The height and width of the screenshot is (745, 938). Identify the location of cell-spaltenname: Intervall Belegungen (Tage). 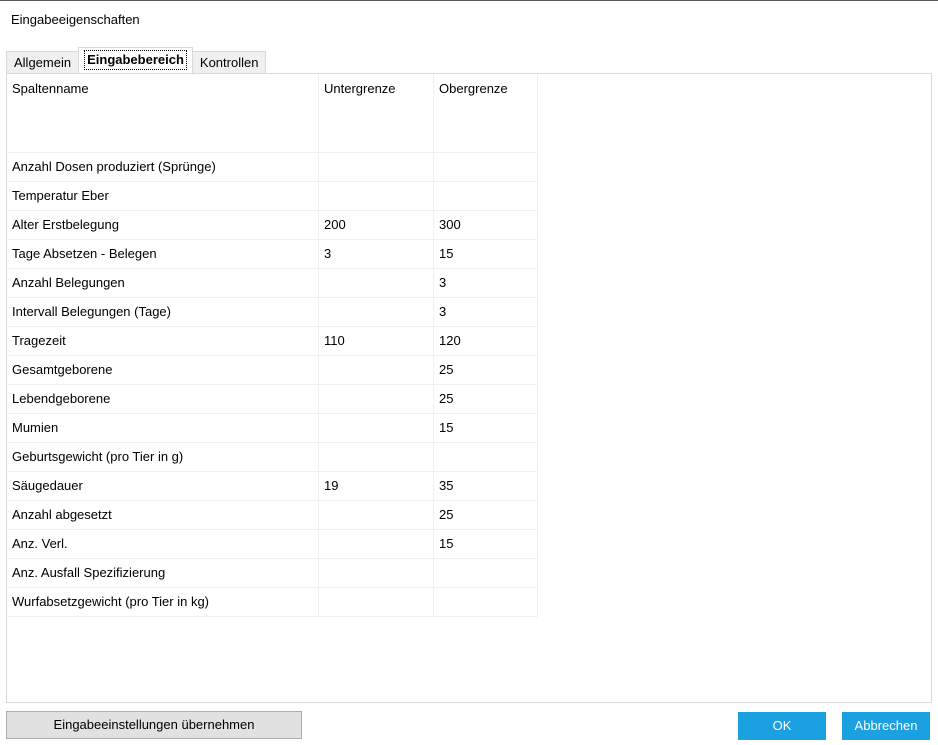
(163, 312).